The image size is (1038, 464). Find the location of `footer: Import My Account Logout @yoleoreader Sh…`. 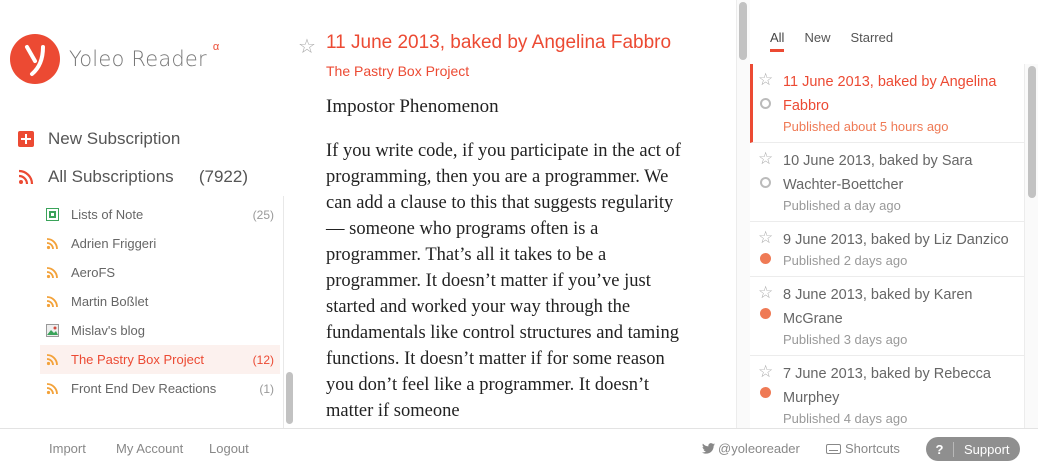

footer: Import My Account Logout @yoleoreader Sh… is located at coordinates (519, 446).